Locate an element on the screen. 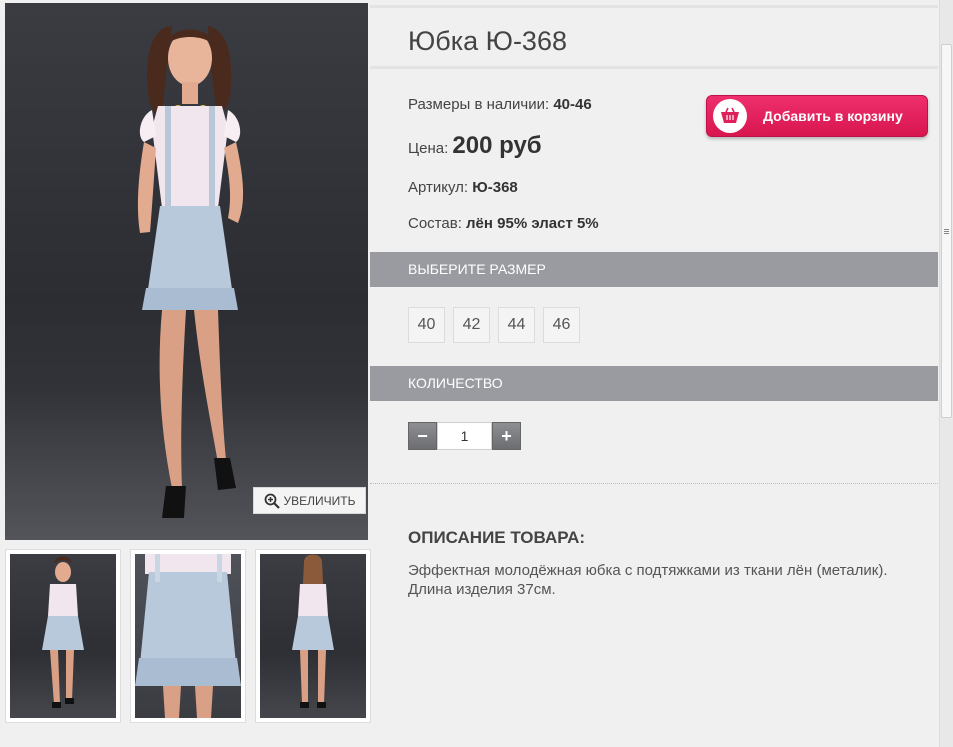 This screenshot has height=747, width=953. magnifier-plus-icon is located at coordinates (272, 501).